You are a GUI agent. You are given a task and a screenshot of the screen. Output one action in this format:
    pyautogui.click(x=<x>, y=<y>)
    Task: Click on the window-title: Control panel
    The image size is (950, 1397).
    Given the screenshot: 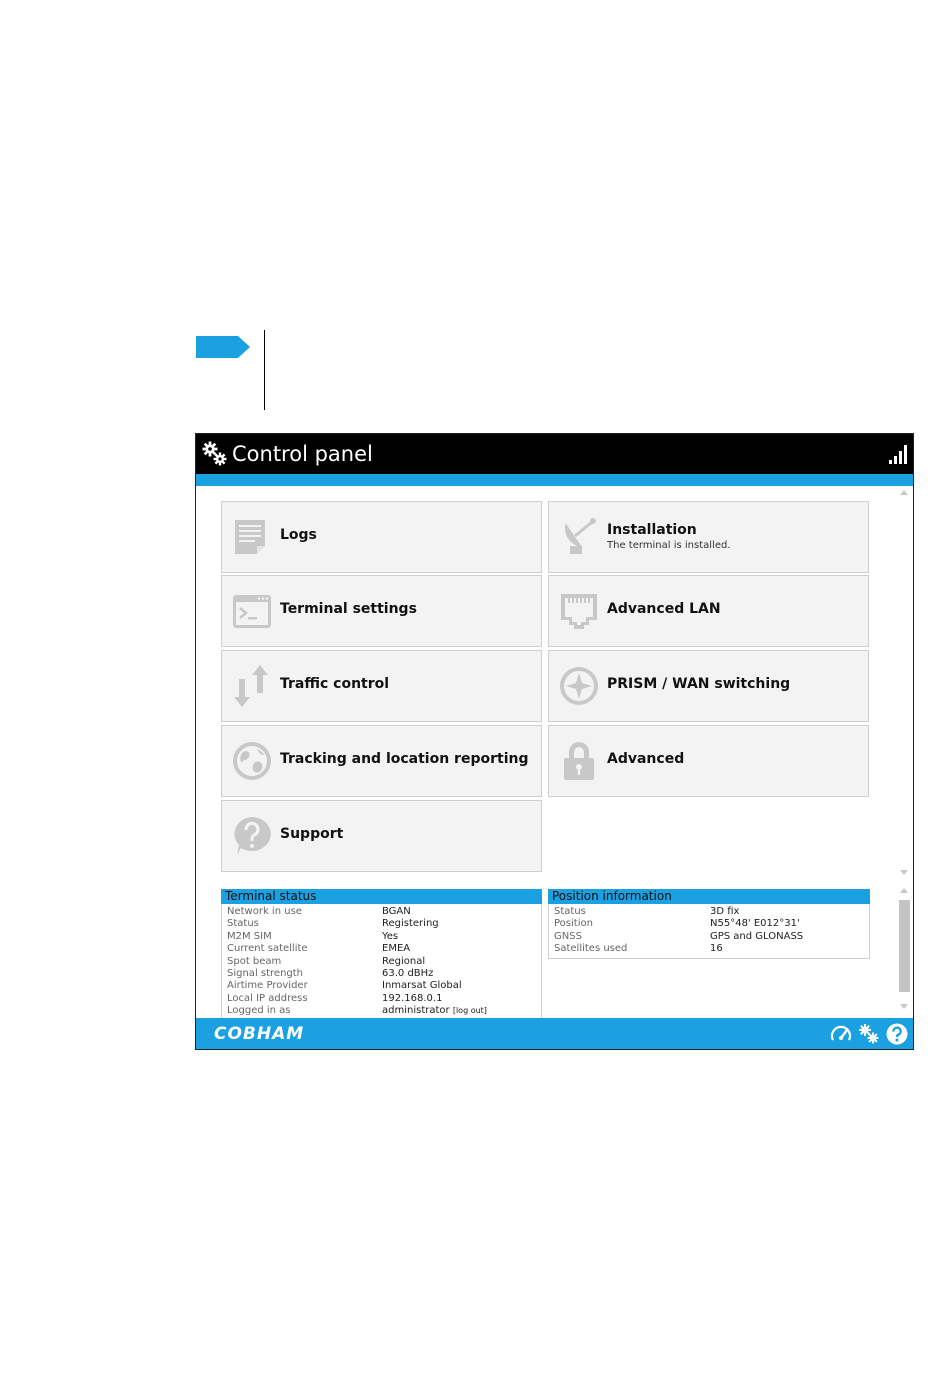 What is the action you would take?
    pyautogui.click(x=302, y=454)
    